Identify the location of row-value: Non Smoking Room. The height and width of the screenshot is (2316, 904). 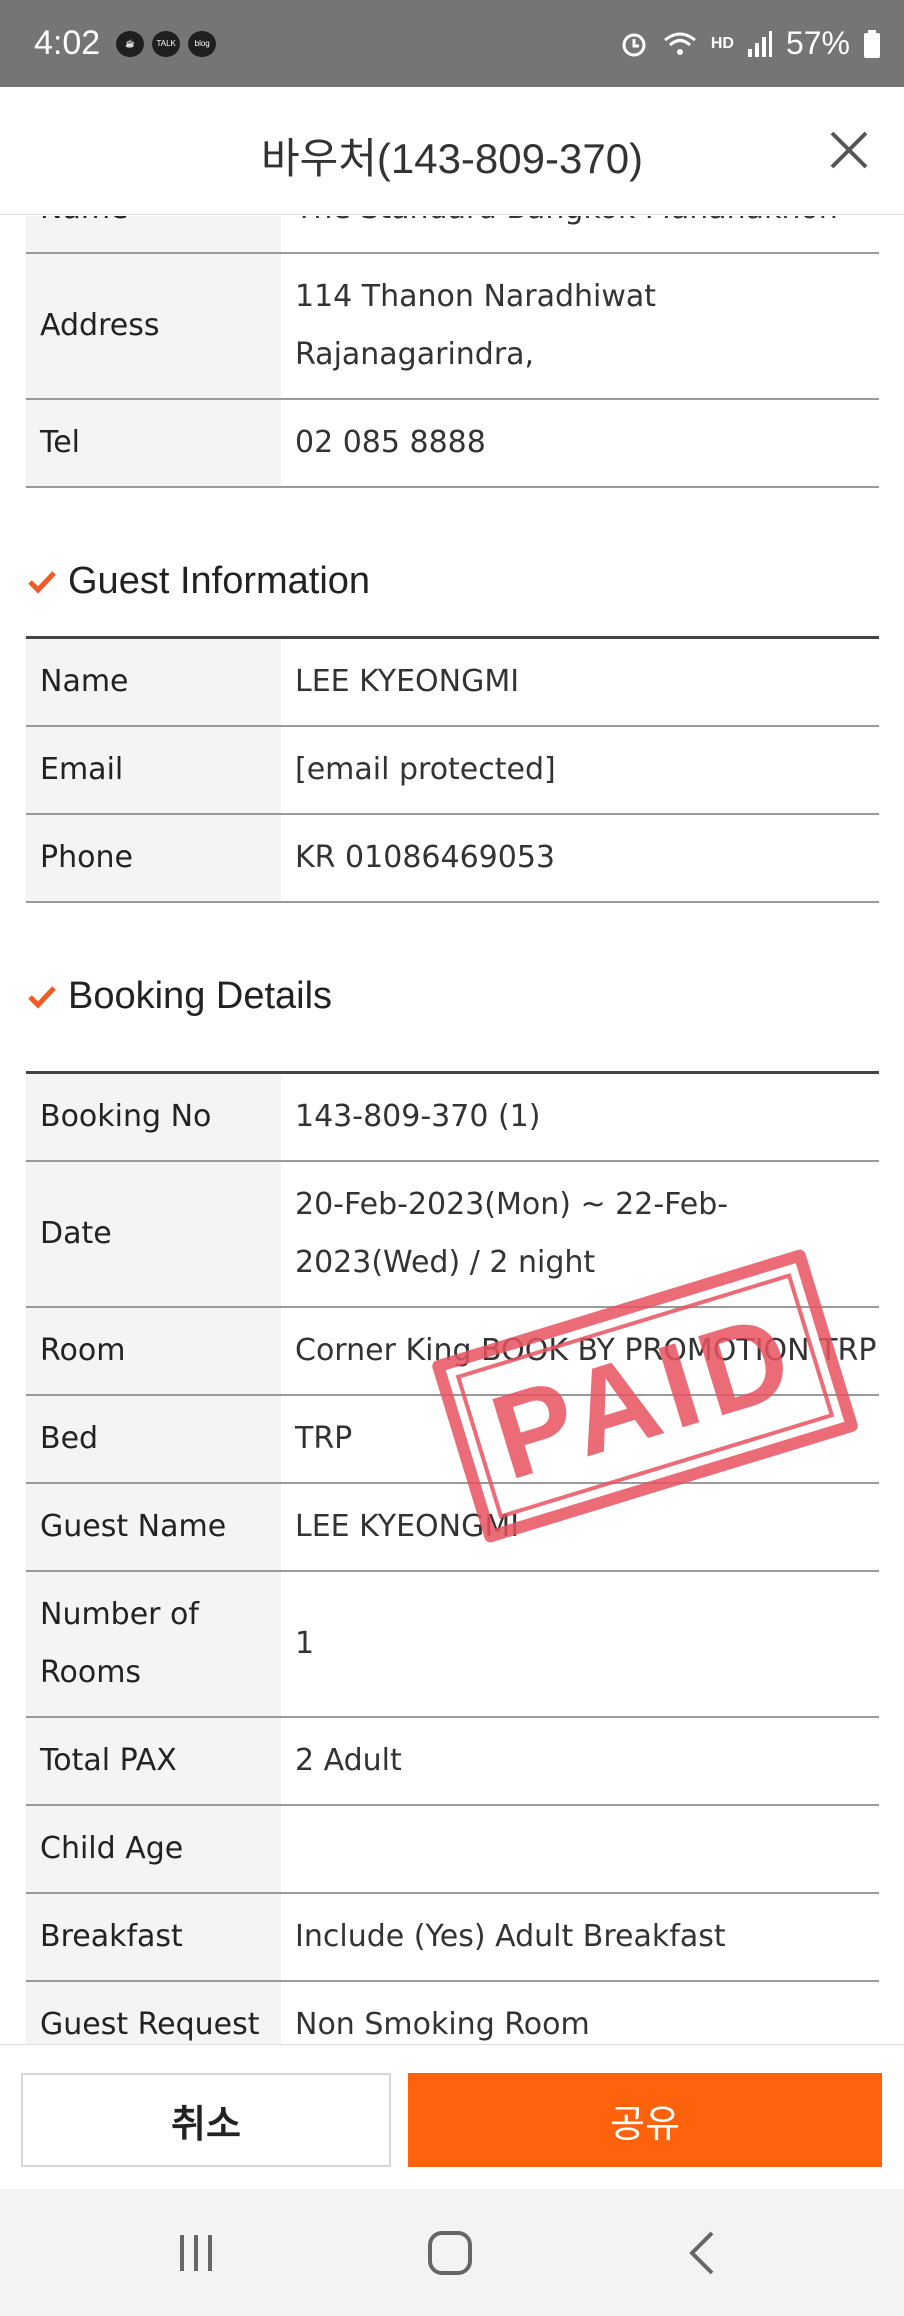
(580, 2012).